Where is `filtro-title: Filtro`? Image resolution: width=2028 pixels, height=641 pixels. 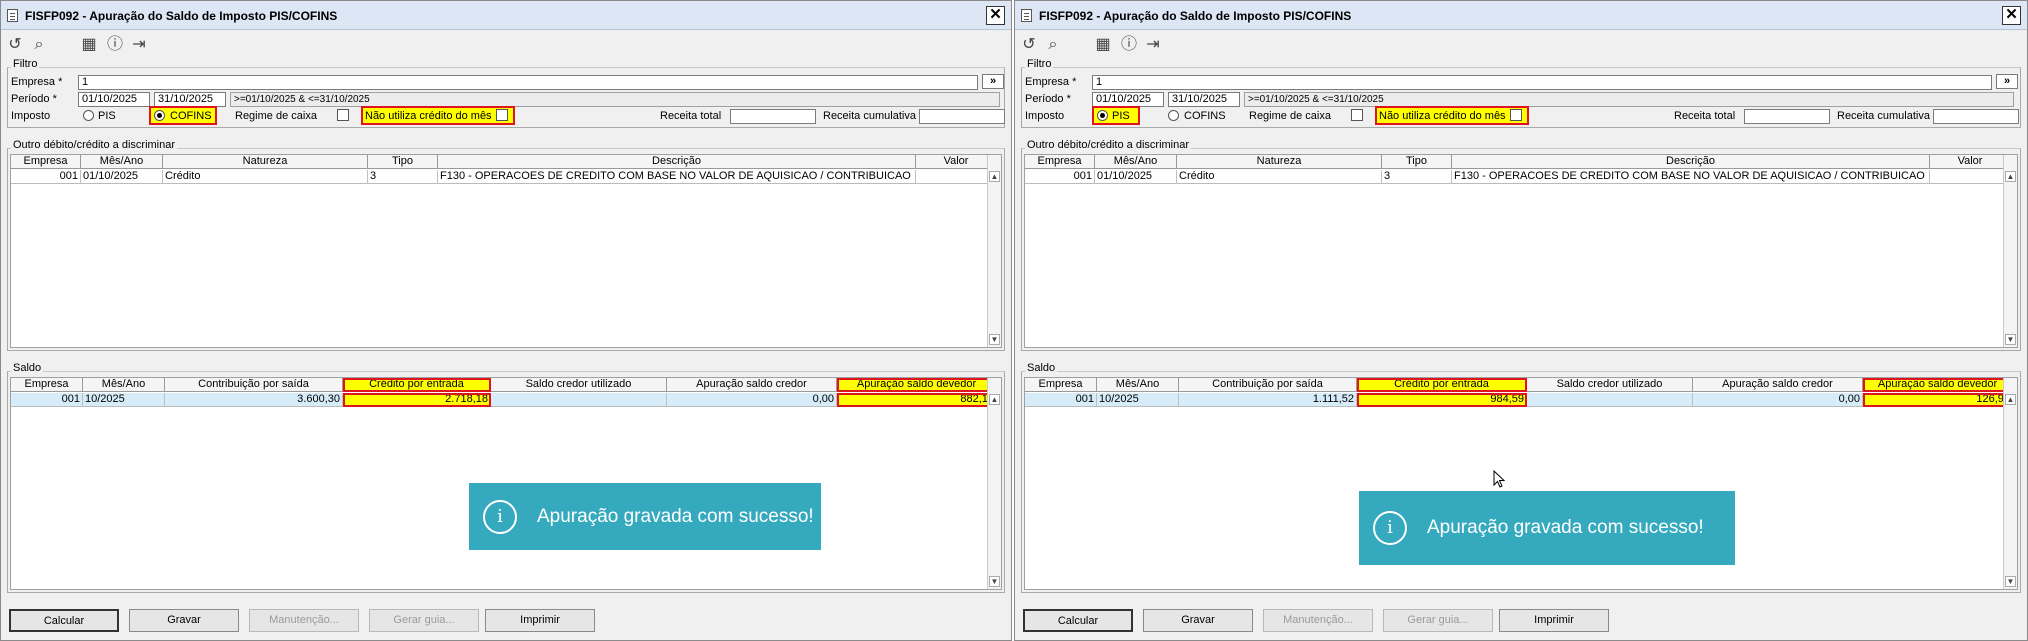
filtro-title: Filtro is located at coordinates (25, 64).